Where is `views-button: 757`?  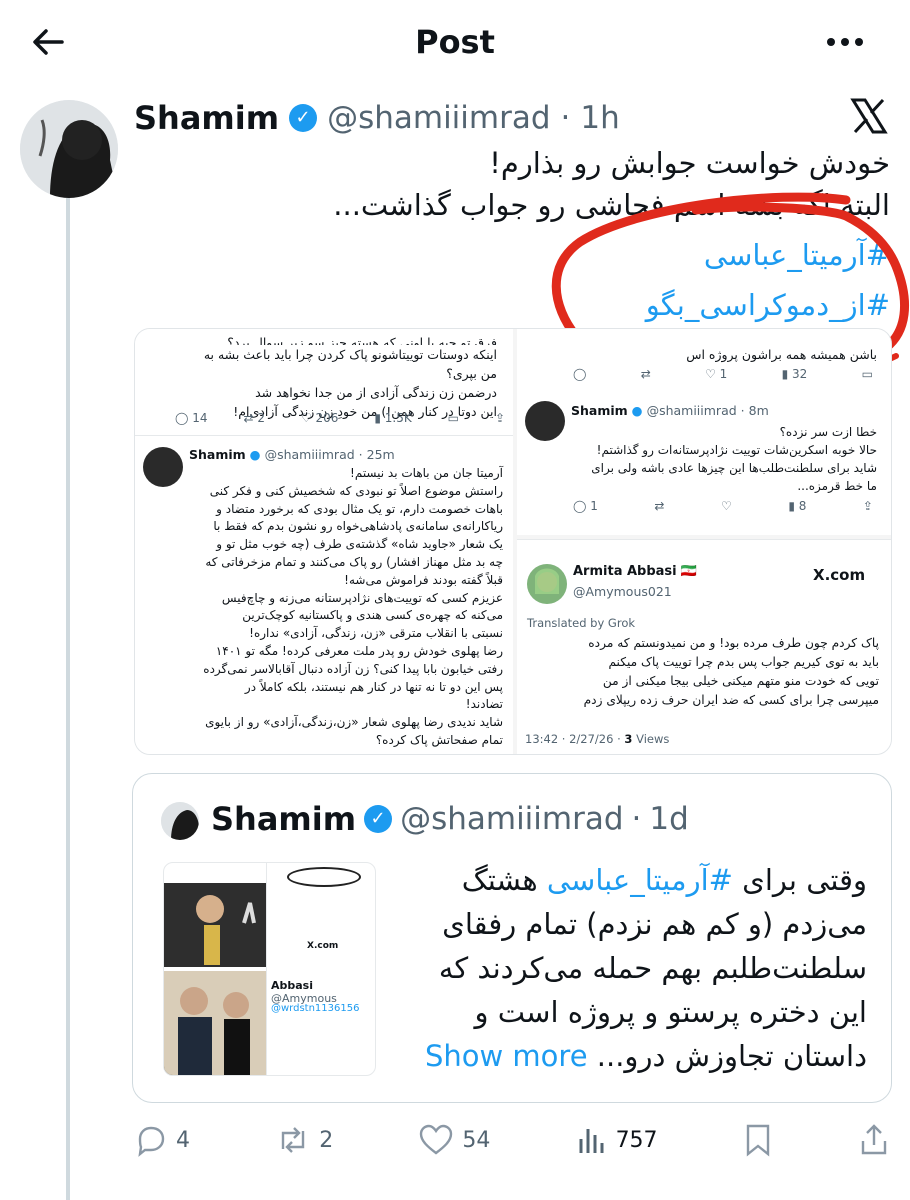
views-button: 757 is located at coordinates (617, 1140).